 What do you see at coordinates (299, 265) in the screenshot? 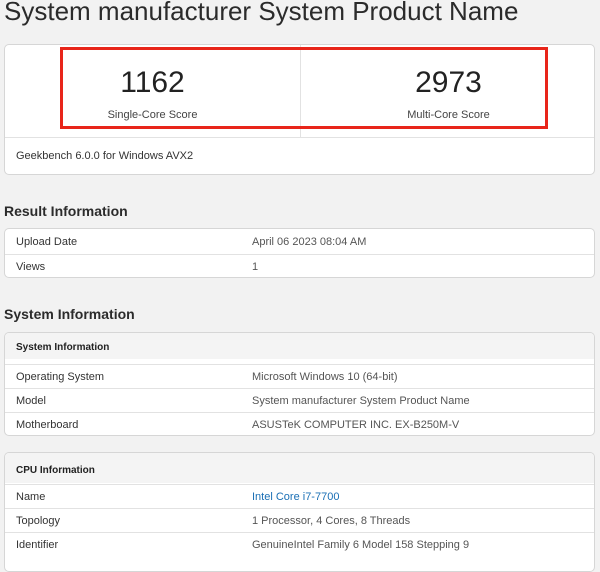
I see `table-row: Views 1` at bounding box center [299, 265].